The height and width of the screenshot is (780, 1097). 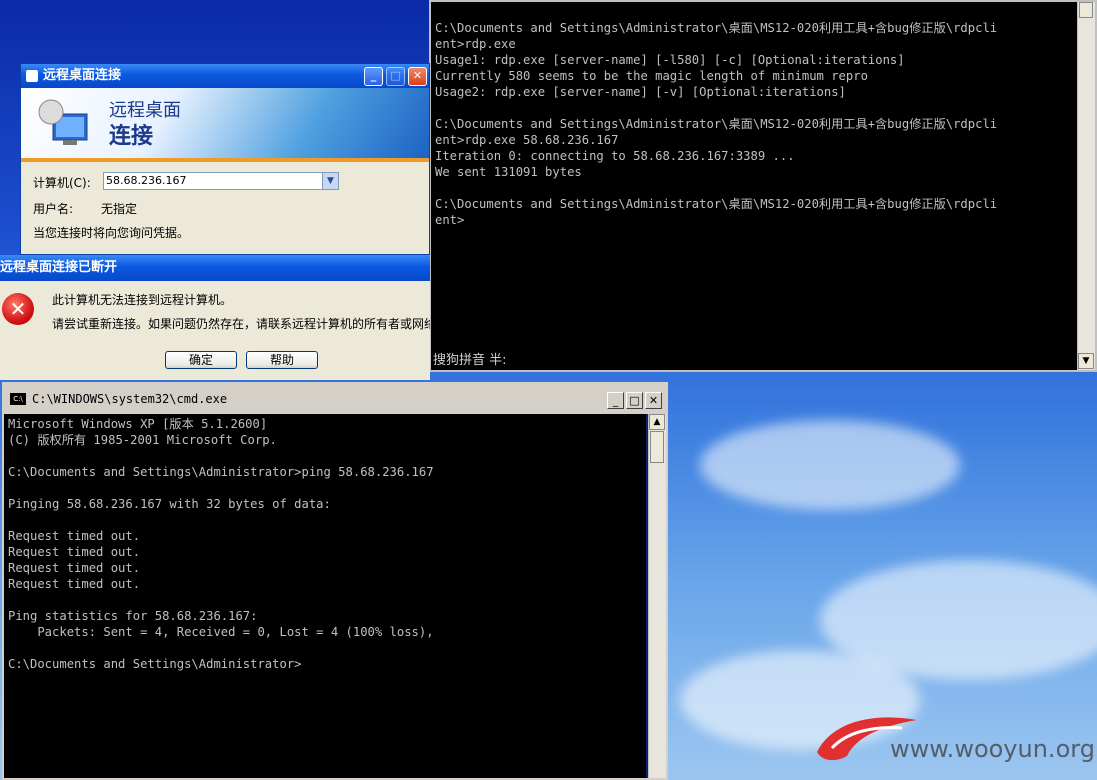 What do you see at coordinates (18, 399) in the screenshot?
I see `cmd-icon: C:\` at bounding box center [18, 399].